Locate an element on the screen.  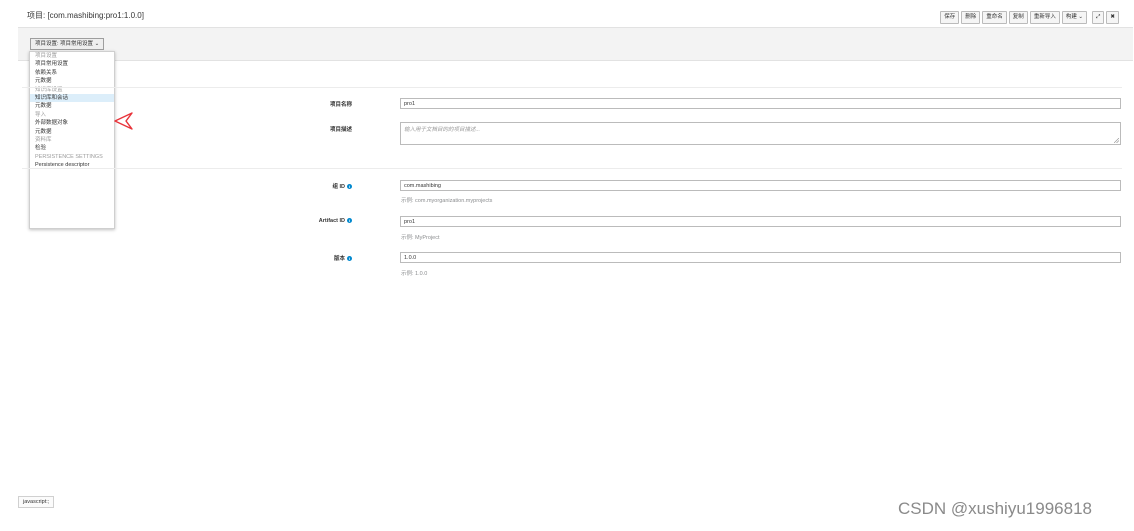
project-name-label: 项目名称 is located at coordinates (340, 105).